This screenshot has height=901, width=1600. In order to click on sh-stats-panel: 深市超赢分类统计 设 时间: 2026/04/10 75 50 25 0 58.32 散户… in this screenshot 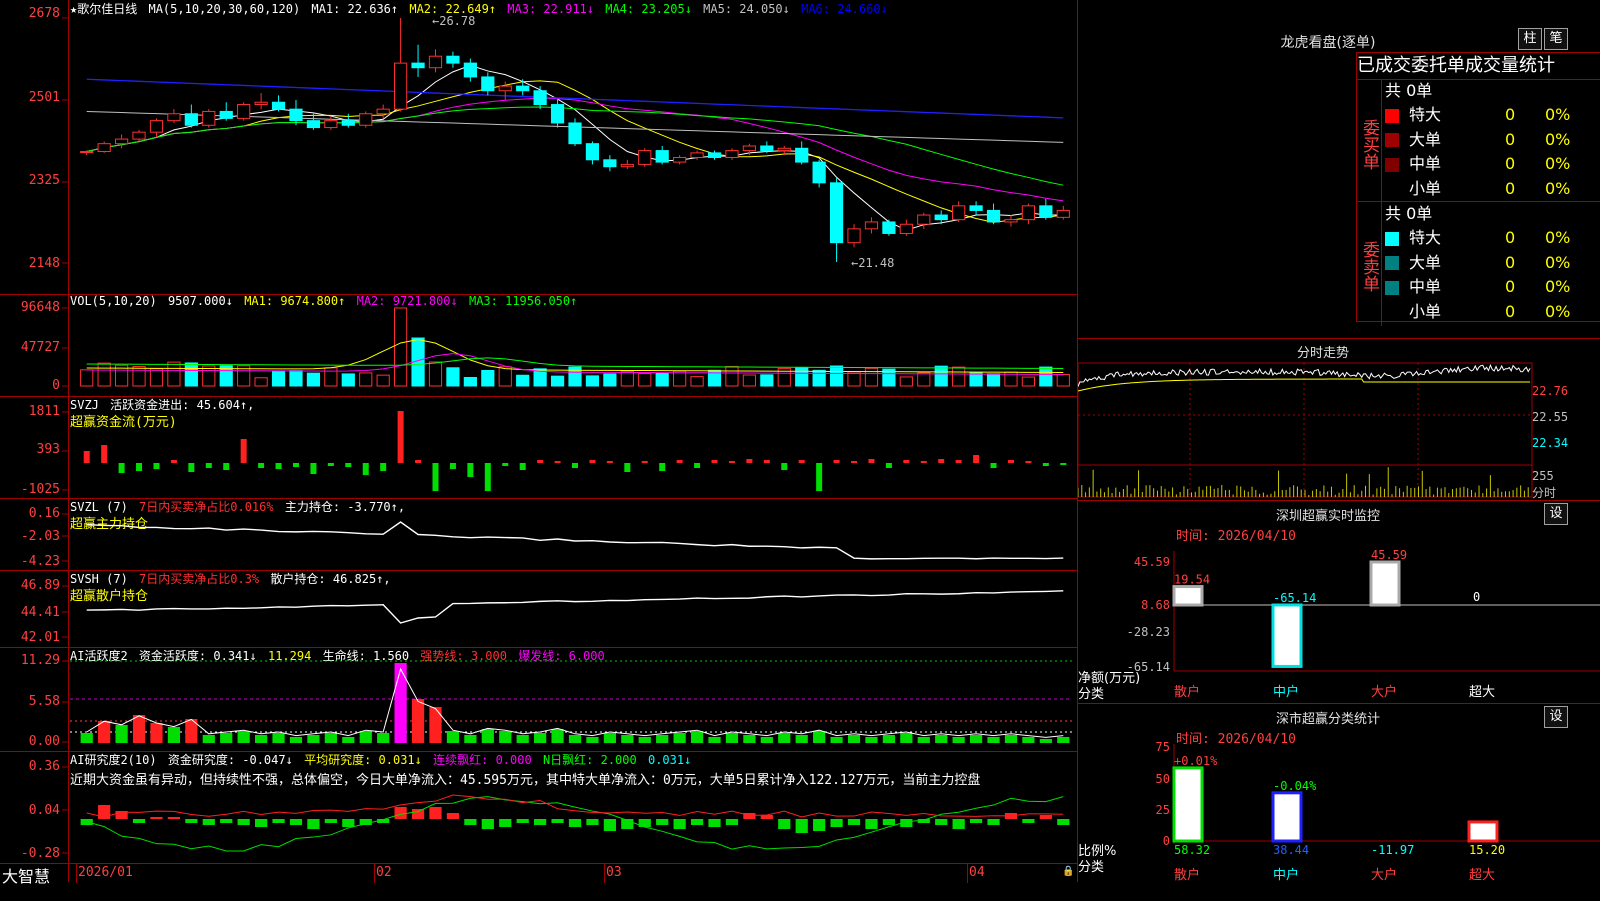, I will do `click(1339, 802)`.